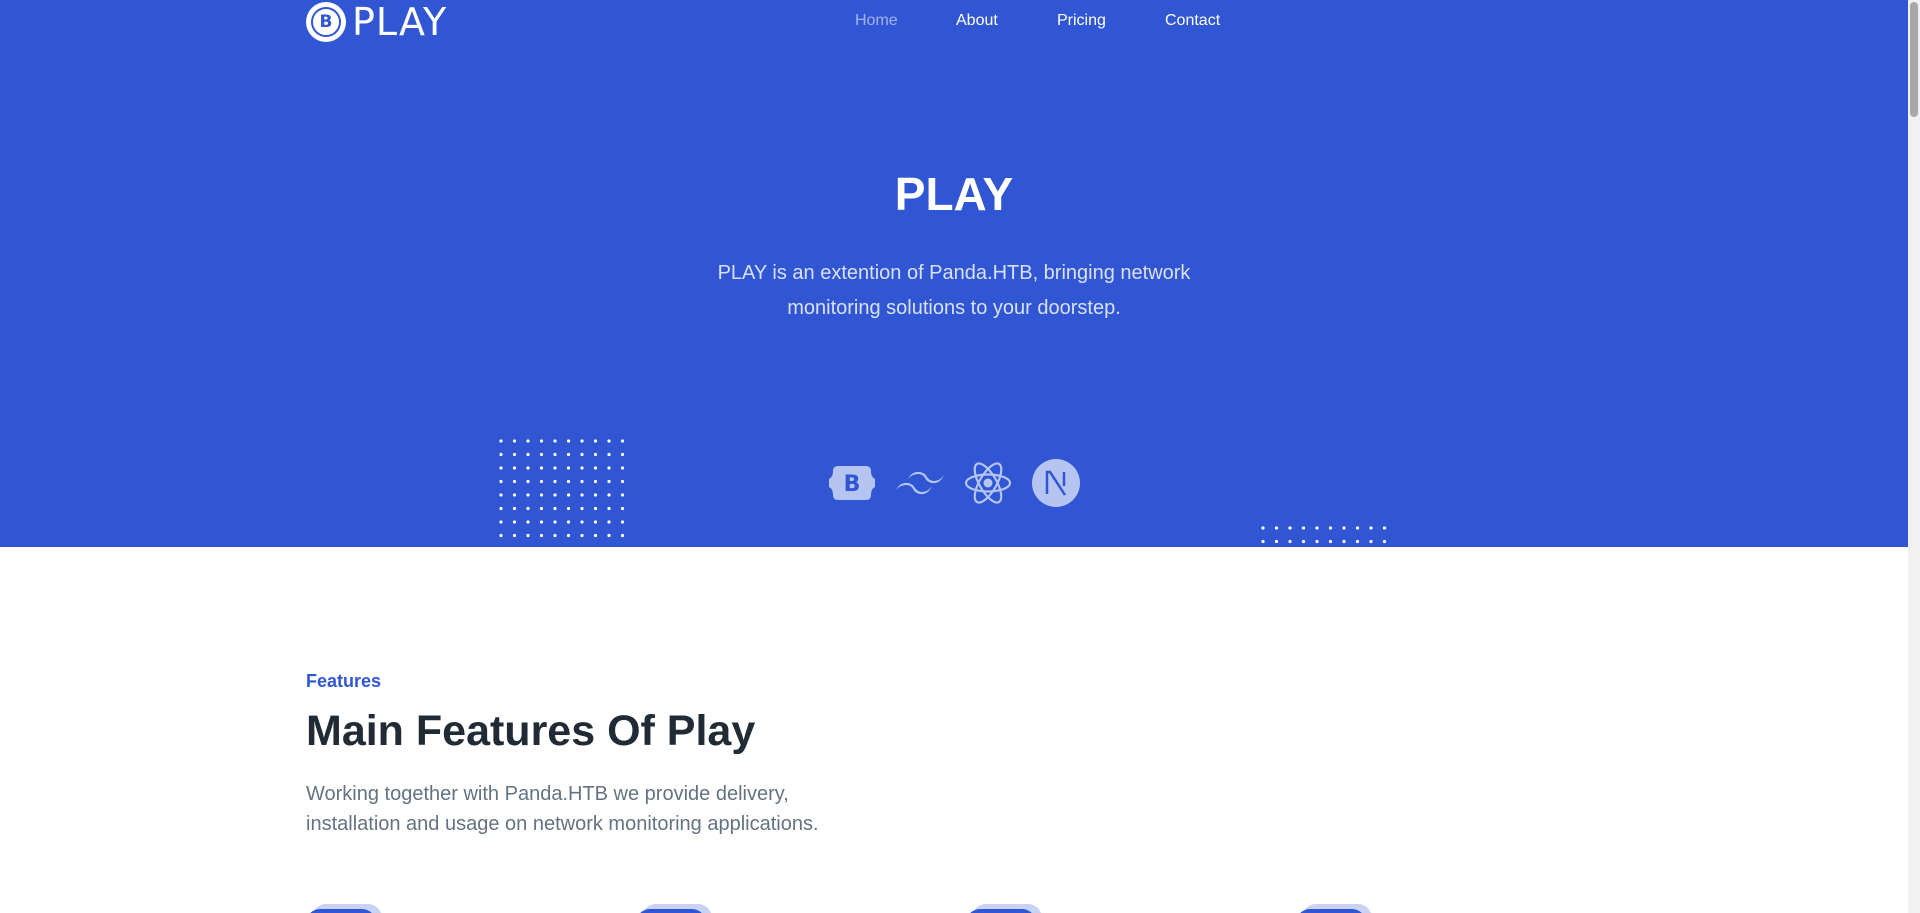 Image resolution: width=1920 pixels, height=913 pixels. Describe the element at coordinates (988, 483) in the screenshot. I see `react-icon` at that location.